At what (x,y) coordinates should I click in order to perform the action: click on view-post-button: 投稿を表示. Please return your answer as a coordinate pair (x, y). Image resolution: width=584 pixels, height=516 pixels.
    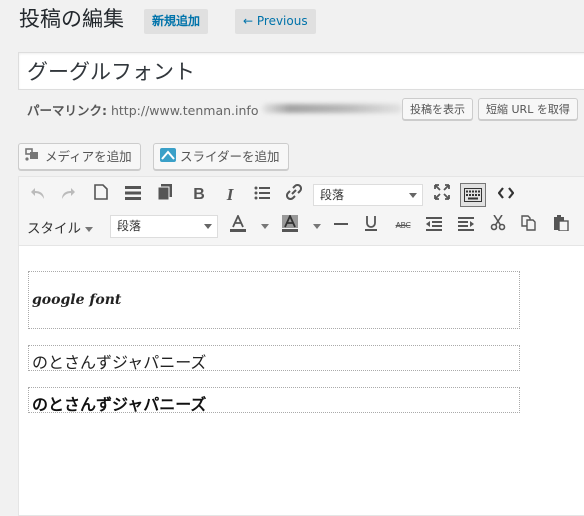
    Looking at the image, I should click on (437, 109).